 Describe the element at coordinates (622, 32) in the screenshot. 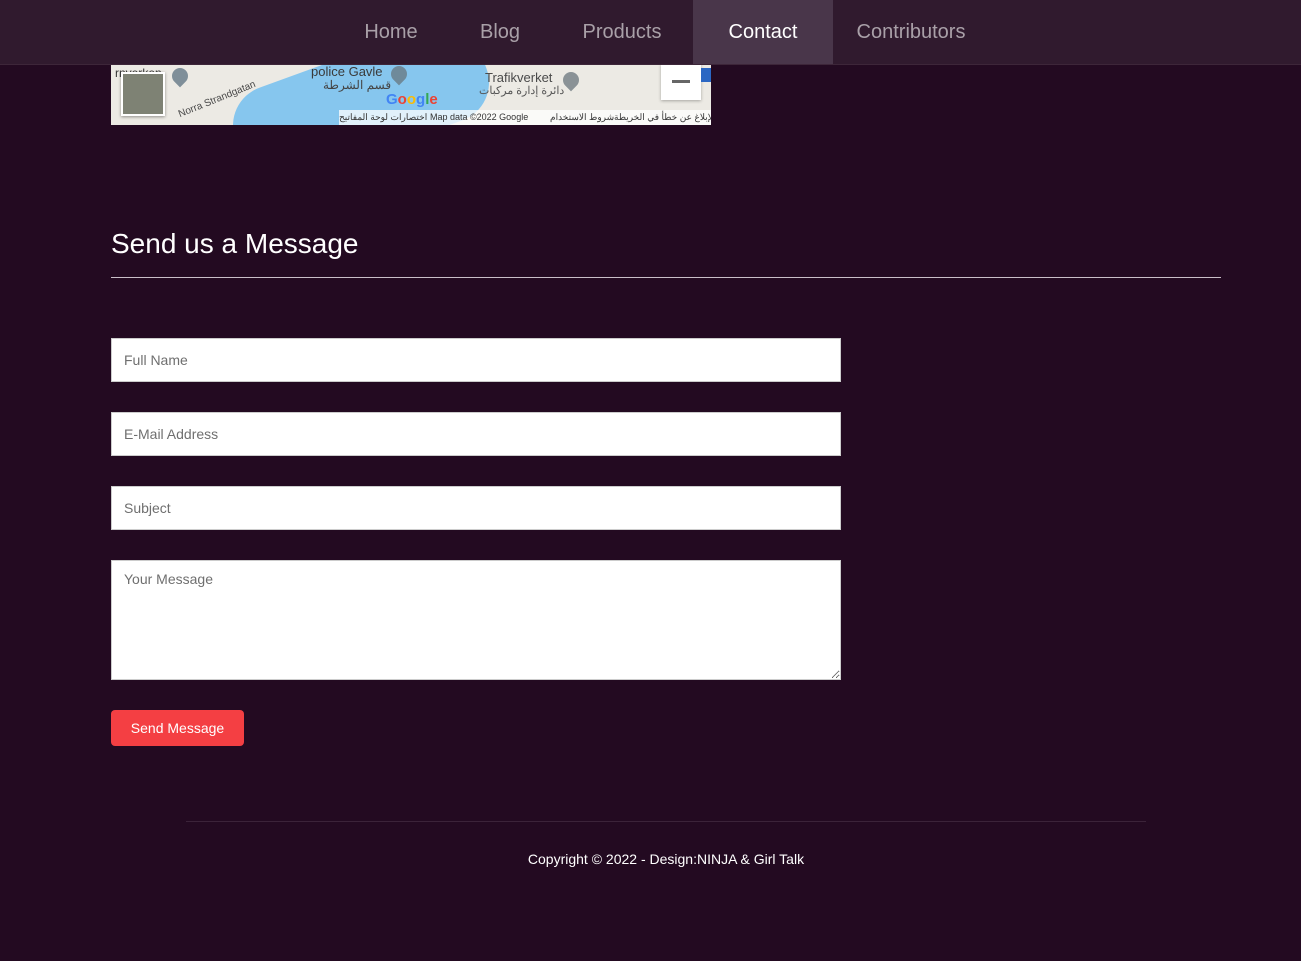

I see `nav-products-link: Products` at that location.